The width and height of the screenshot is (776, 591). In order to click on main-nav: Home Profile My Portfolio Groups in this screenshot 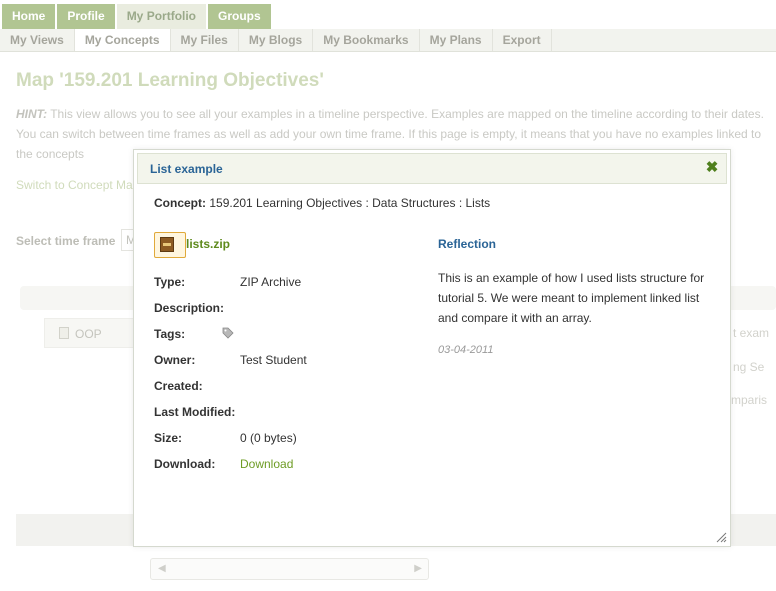, I will do `click(137, 16)`.